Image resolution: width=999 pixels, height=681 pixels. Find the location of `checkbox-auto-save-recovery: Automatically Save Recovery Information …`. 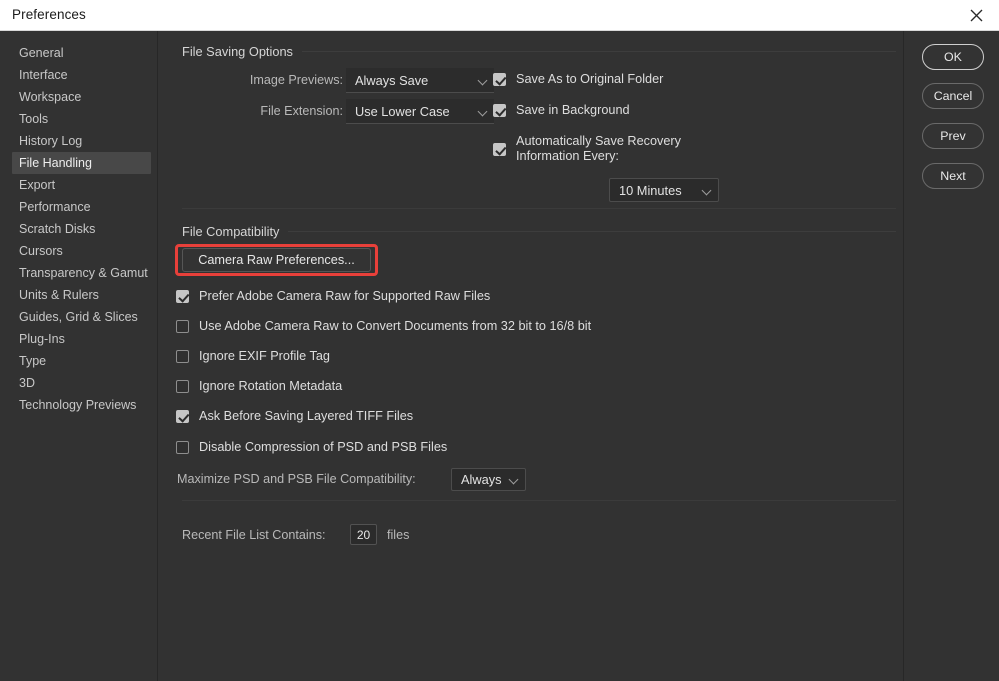

checkbox-auto-save-recovery: Automatically Save Recovery Information … is located at coordinates (587, 149).